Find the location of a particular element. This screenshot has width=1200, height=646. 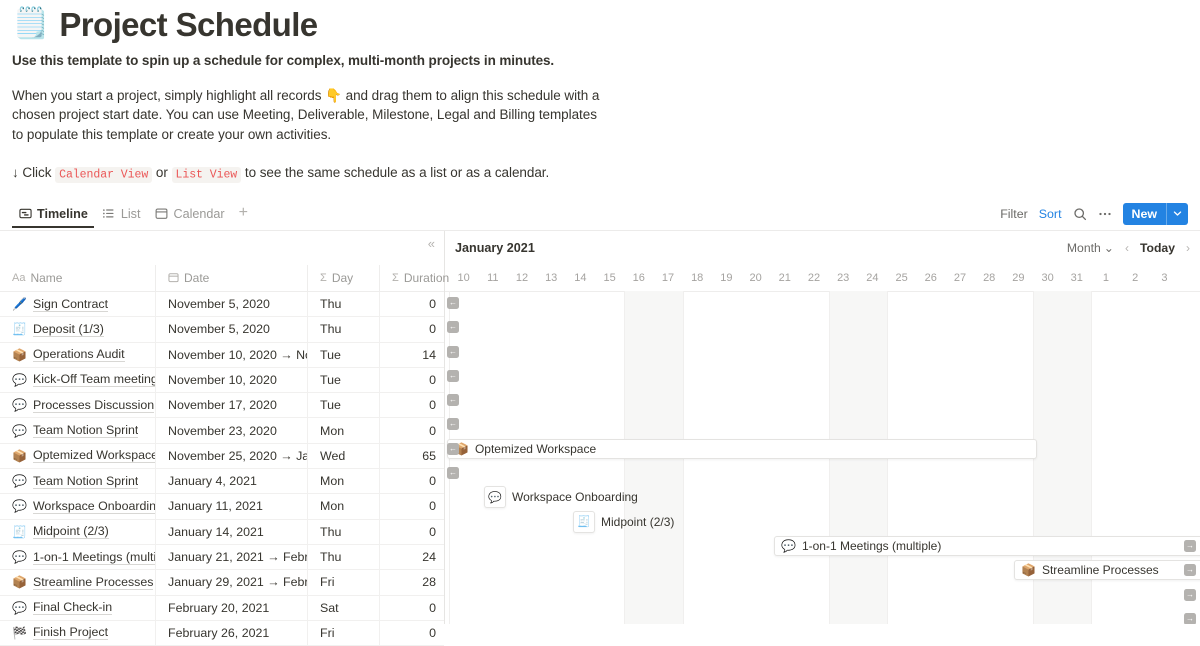

add-view-button: + is located at coordinates (243, 215).